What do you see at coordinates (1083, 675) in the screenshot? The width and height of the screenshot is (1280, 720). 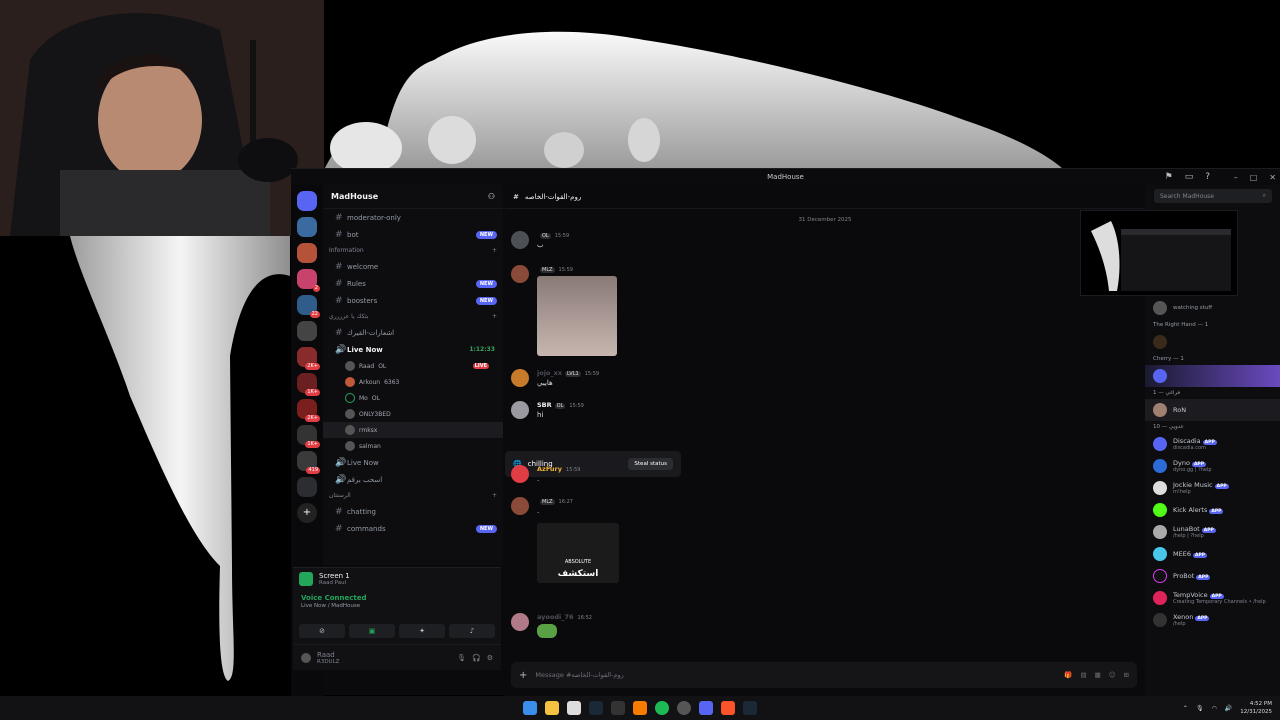 I see `gif-icon: ▤` at bounding box center [1083, 675].